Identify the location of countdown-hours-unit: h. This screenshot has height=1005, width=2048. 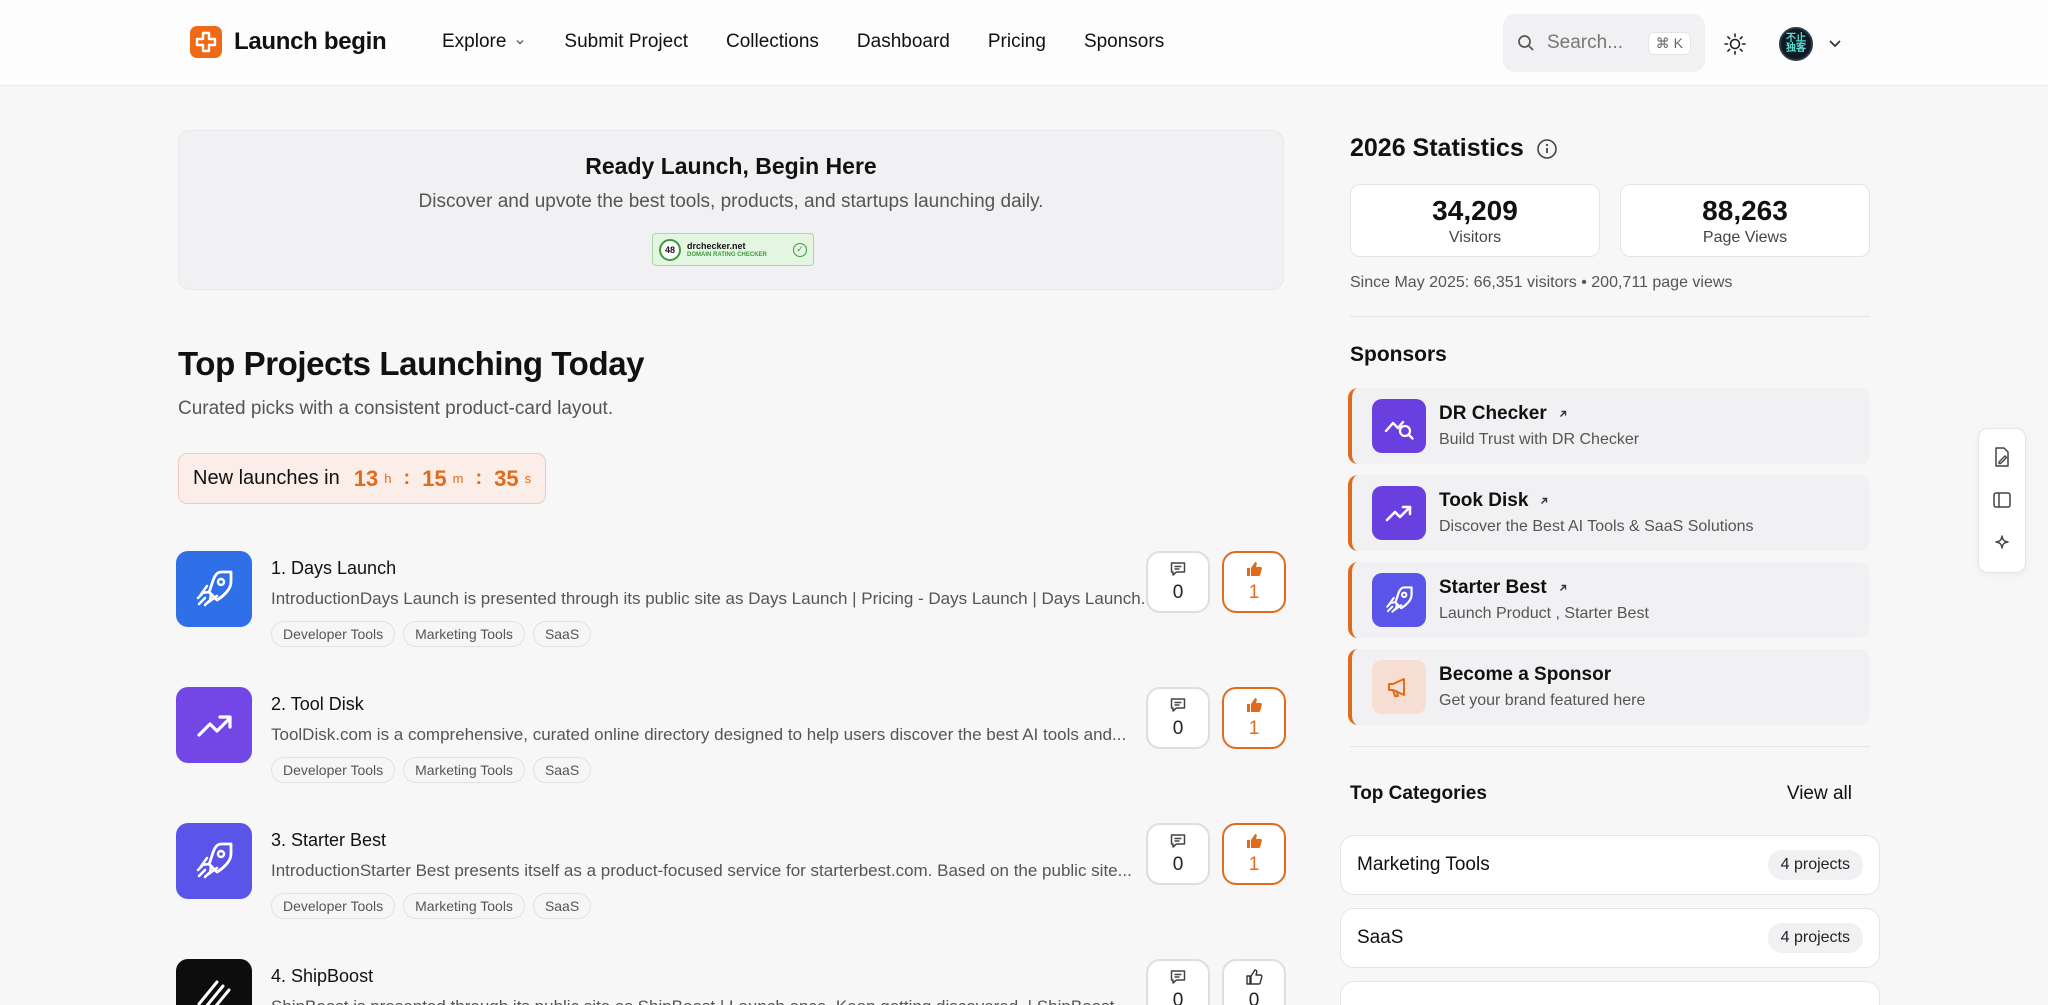
(388, 478).